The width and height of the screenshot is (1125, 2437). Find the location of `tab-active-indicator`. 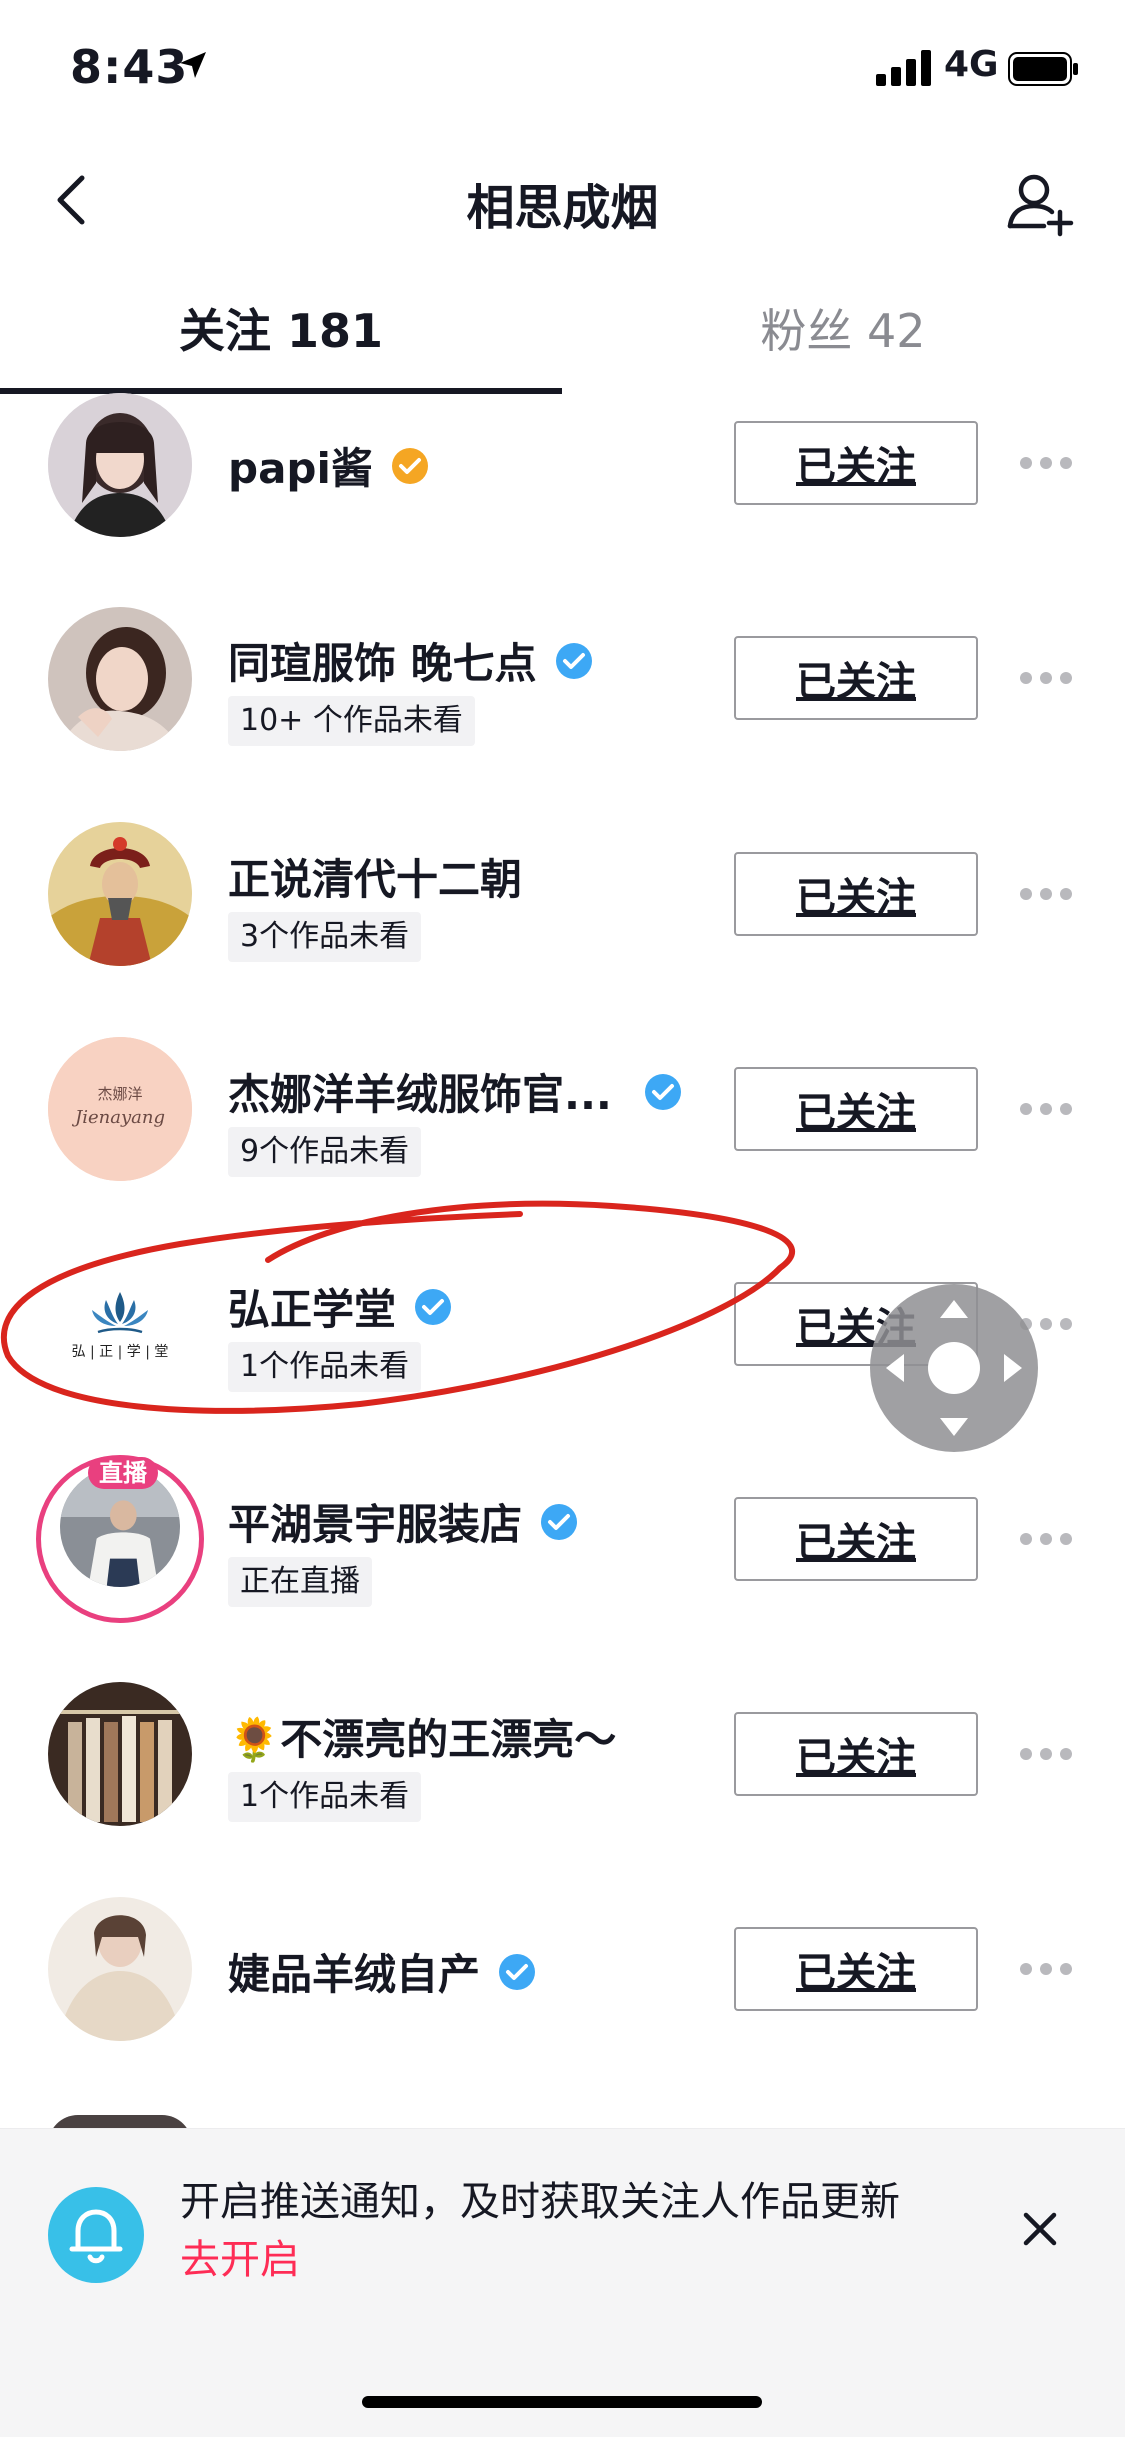

tab-active-indicator is located at coordinates (281, 391).